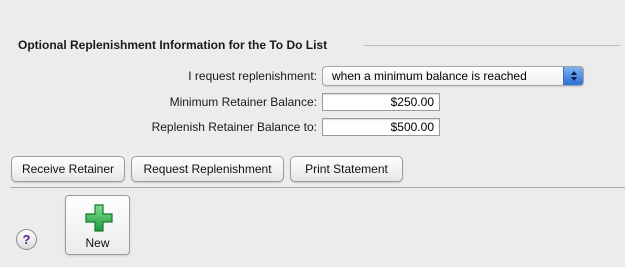 The image size is (625, 267). Describe the element at coordinates (317, 187) in the screenshot. I see `section-separator` at that location.